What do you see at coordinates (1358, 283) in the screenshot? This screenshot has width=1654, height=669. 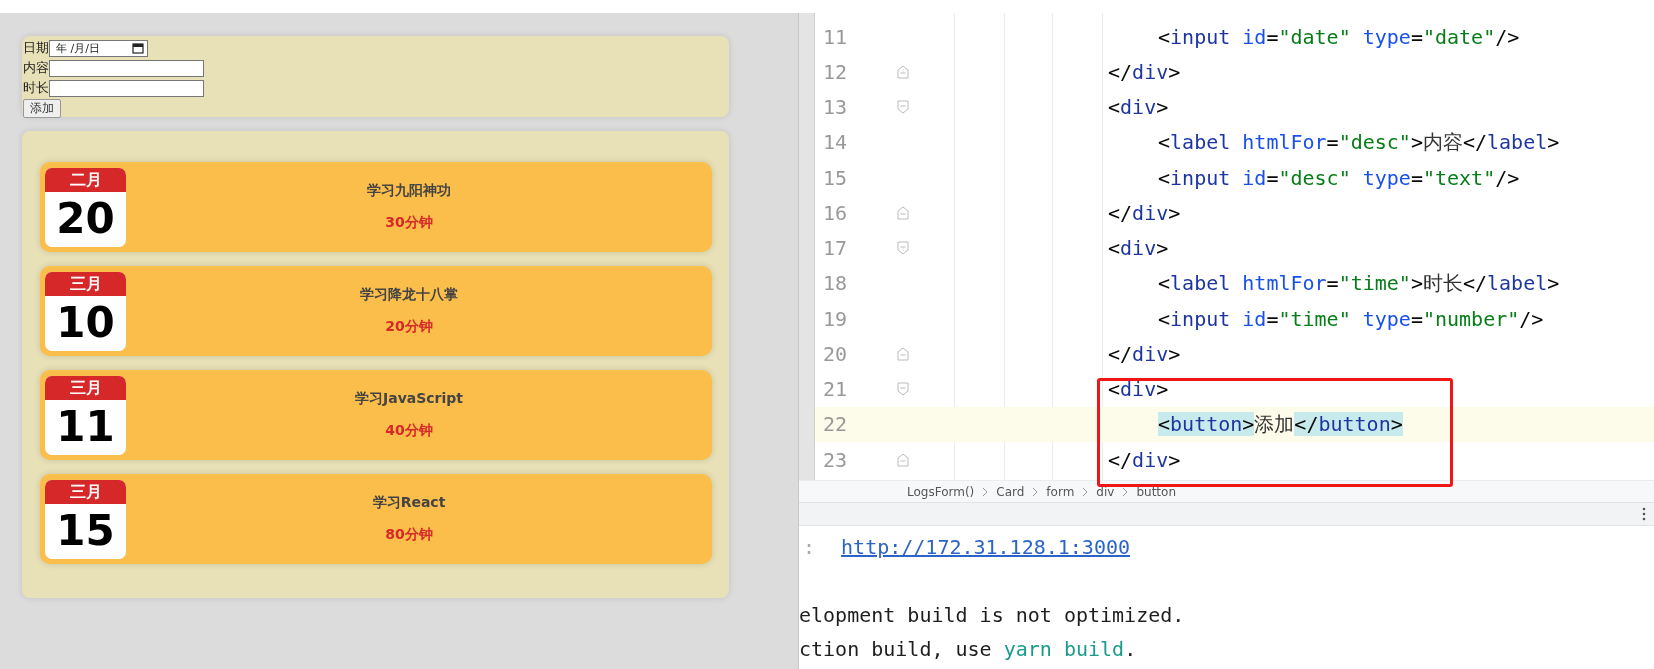 I see `code-line: <label htmlFor="time">时长</label>` at bounding box center [1358, 283].